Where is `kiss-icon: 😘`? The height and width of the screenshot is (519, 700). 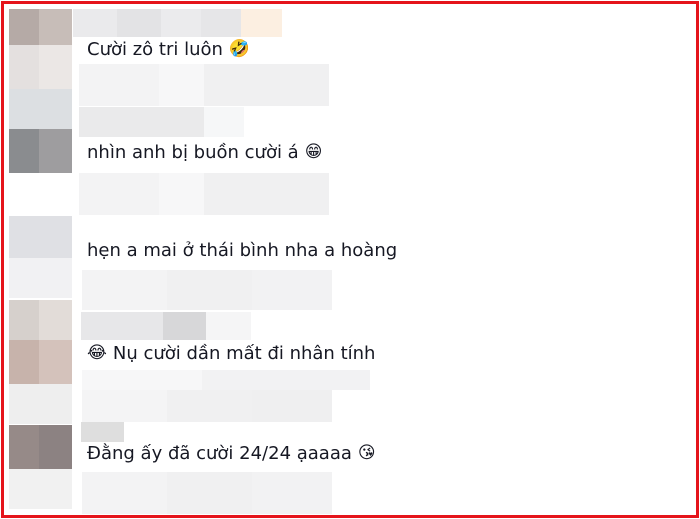 kiss-icon: 😘 is located at coordinates (366, 453).